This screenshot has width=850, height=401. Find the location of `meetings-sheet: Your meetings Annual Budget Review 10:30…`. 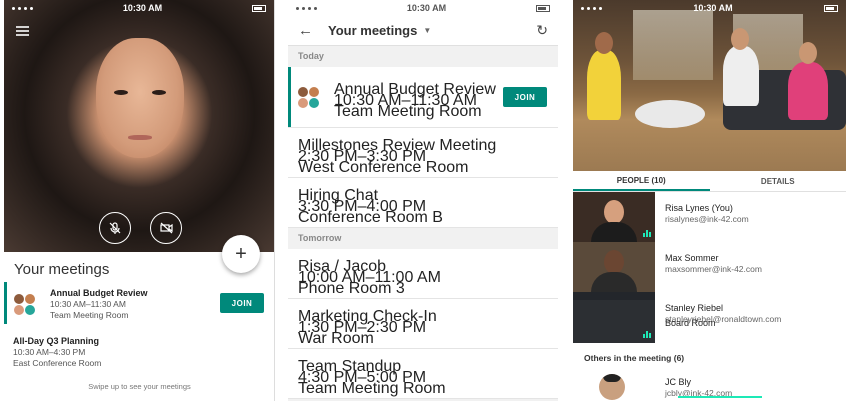

meetings-sheet: Your meetings Annual Budget Review 10:30… is located at coordinates (139, 326).